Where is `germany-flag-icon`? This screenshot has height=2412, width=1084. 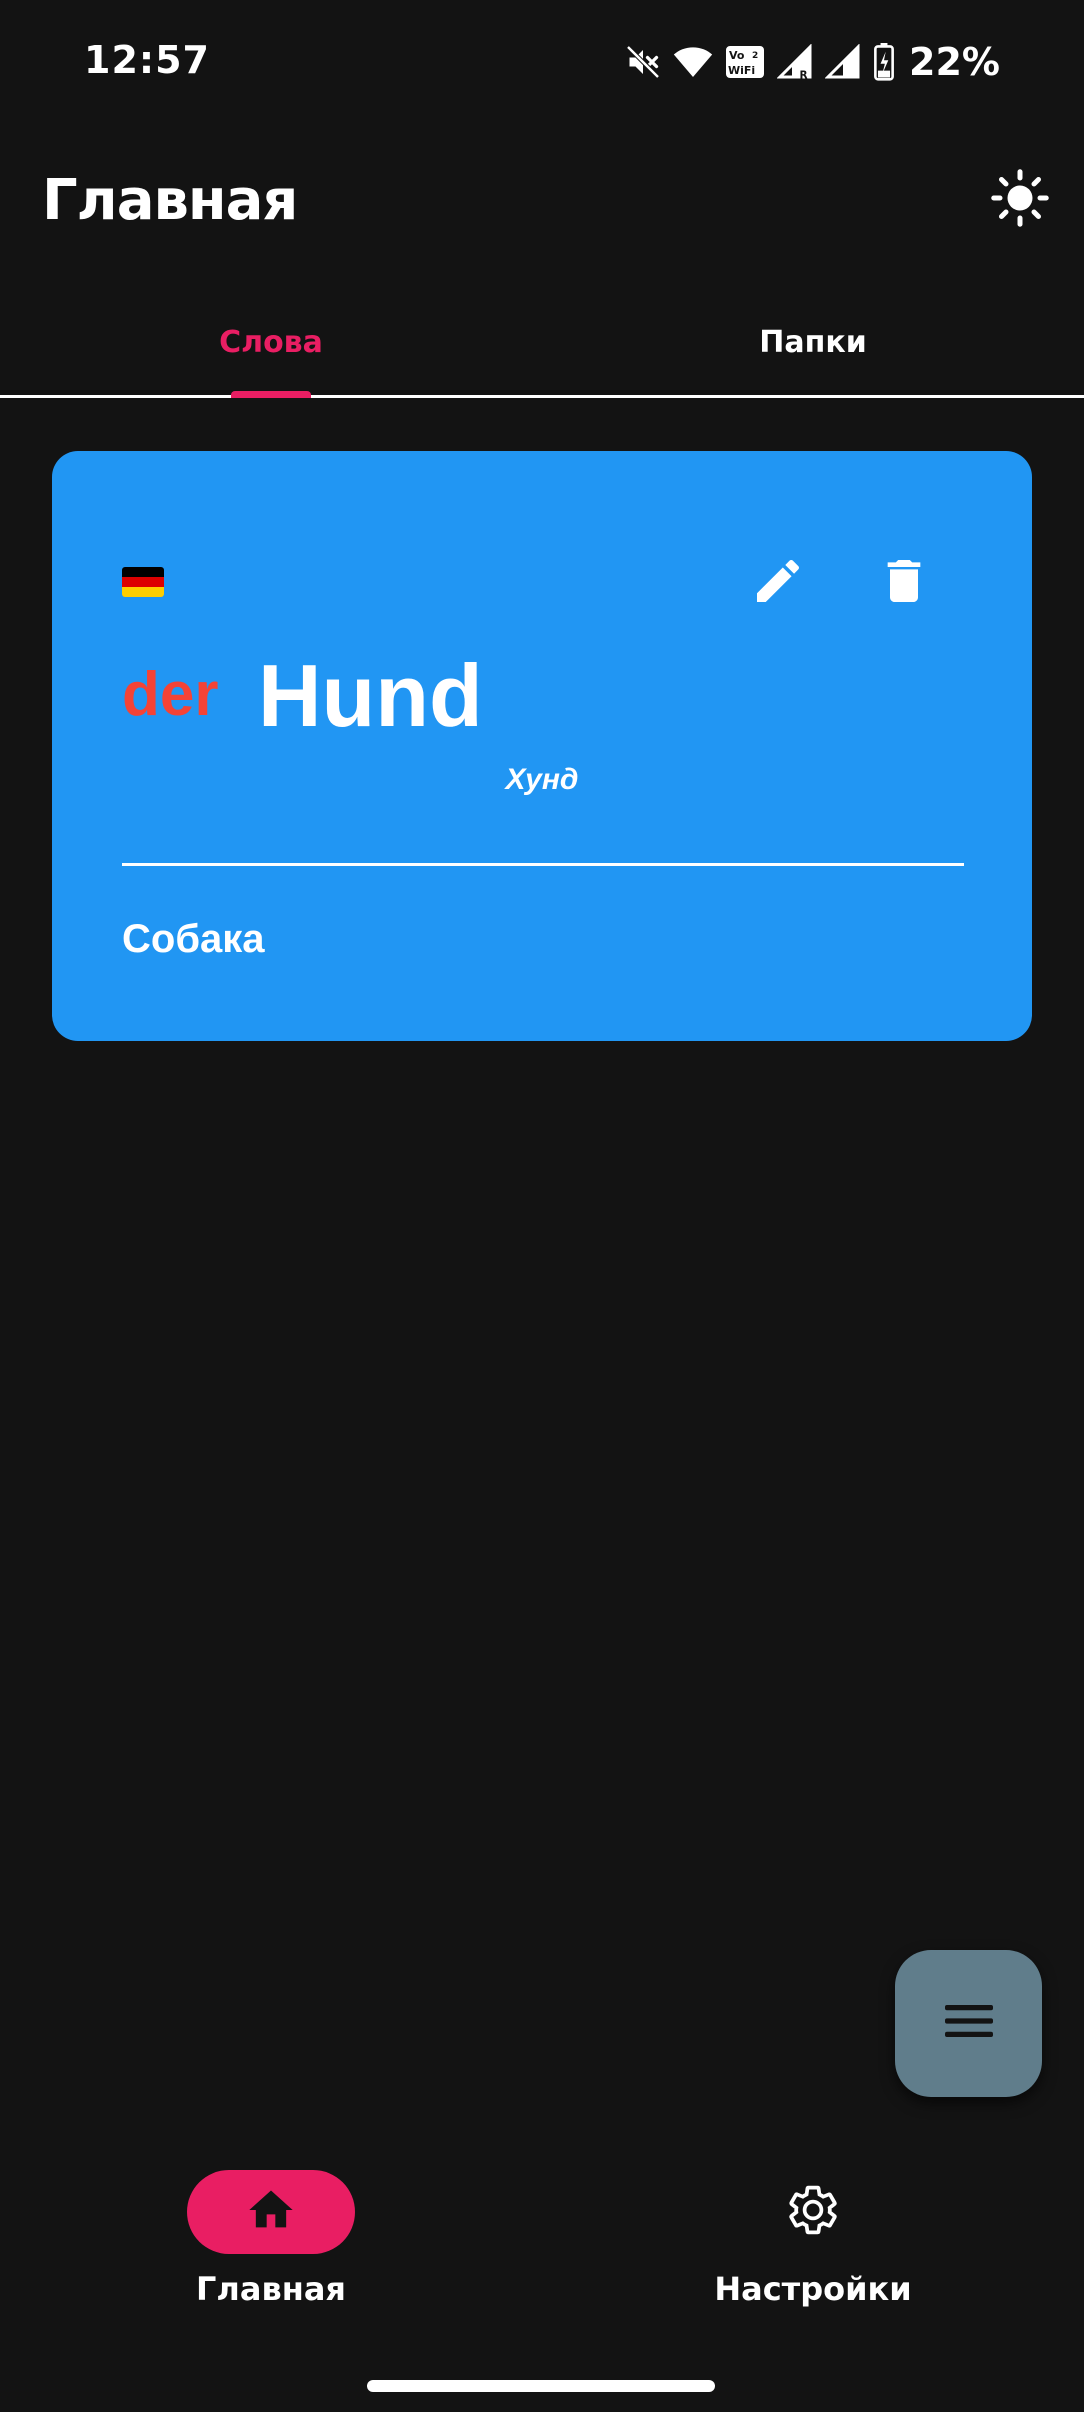
germany-flag-icon is located at coordinates (143, 582).